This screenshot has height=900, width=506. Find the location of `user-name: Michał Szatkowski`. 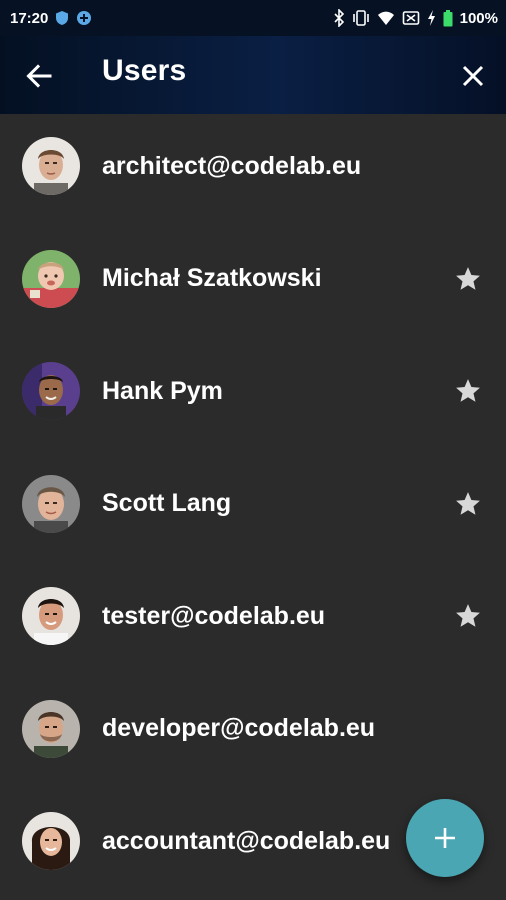

user-name: Michał Szatkowski is located at coordinates (212, 278).